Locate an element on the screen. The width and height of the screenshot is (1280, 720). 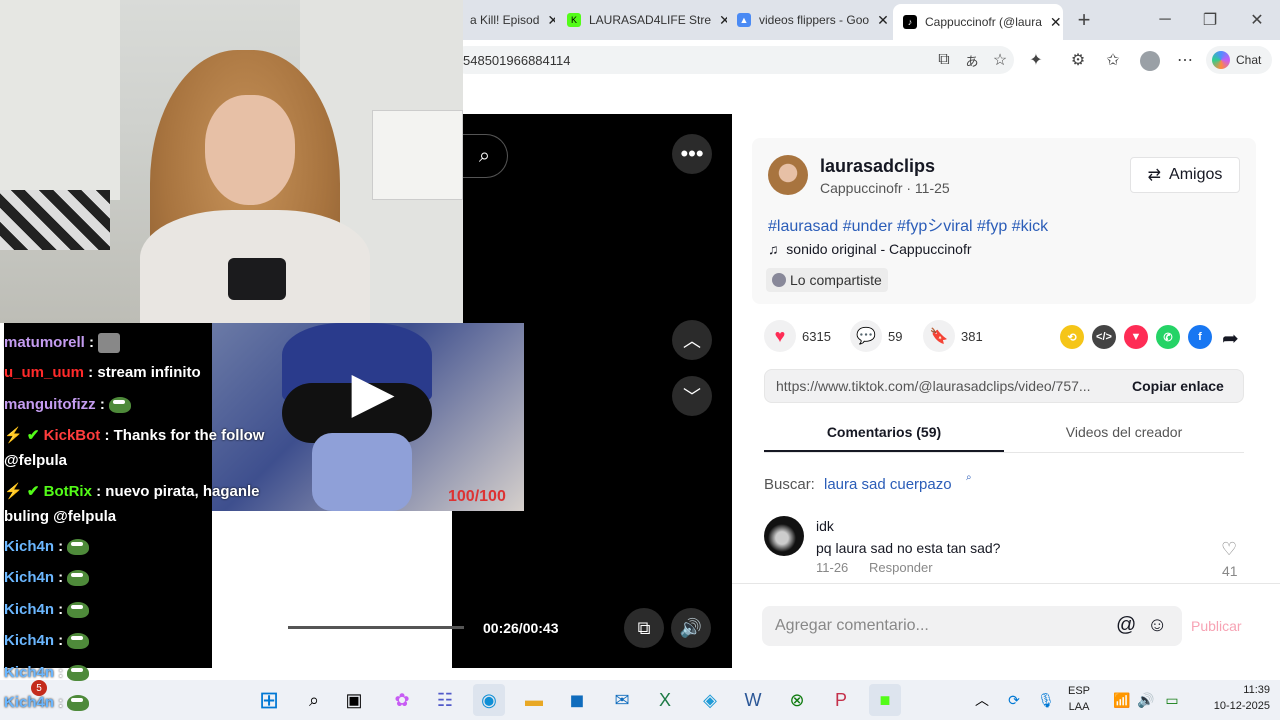
kick-app-icon: ■ is located at coordinates (885, 700).